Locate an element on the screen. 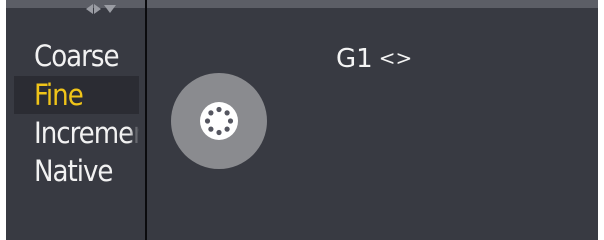  encoder-dots is located at coordinates (219, 121).